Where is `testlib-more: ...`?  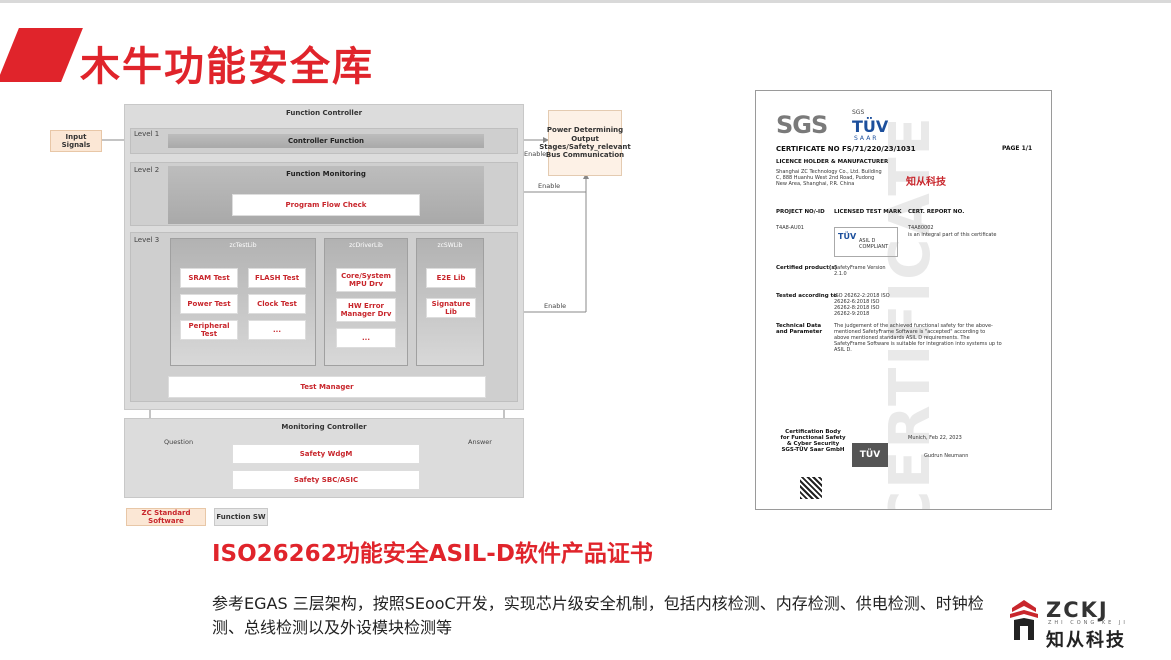 testlib-more: ... is located at coordinates (277, 330).